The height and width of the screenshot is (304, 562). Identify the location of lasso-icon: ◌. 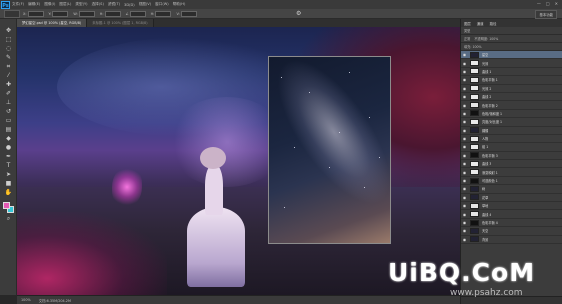
(8, 49).